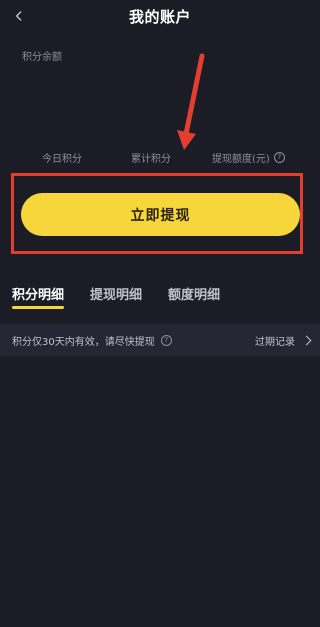  What do you see at coordinates (166, 340) in the screenshot?
I see `help-circle-icon: ?` at bounding box center [166, 340].